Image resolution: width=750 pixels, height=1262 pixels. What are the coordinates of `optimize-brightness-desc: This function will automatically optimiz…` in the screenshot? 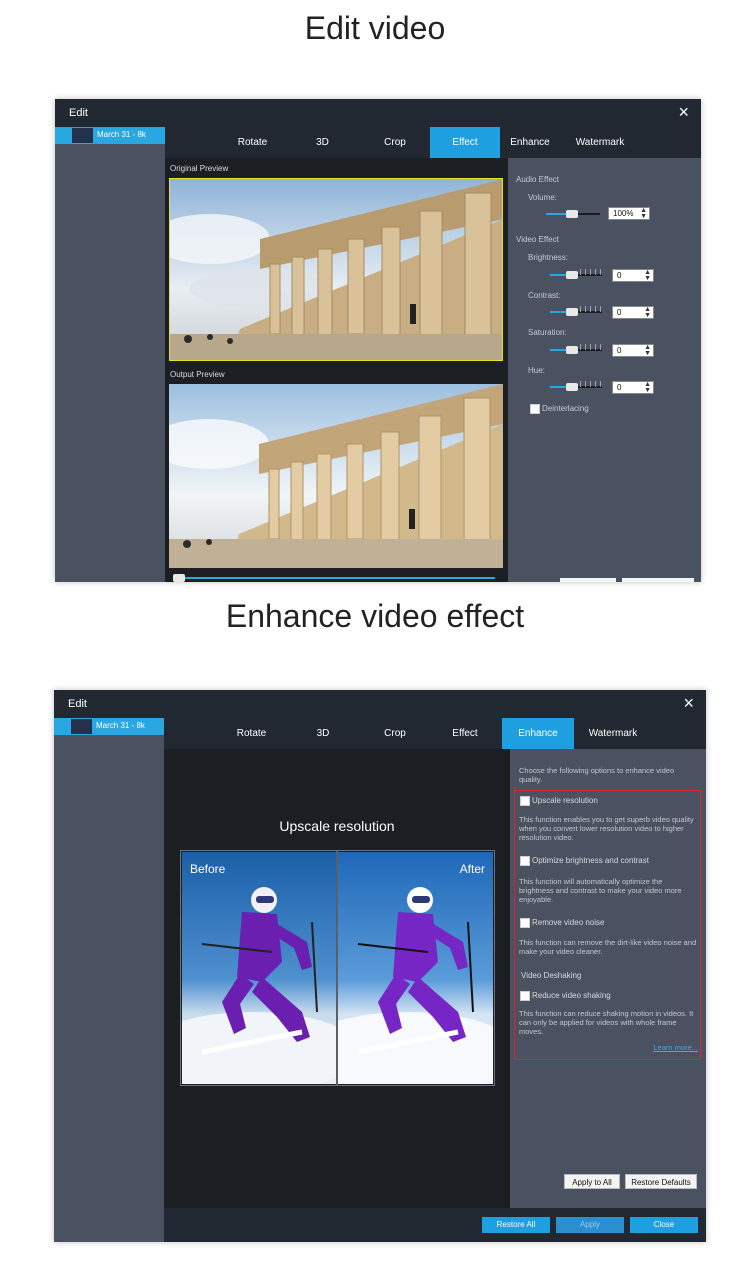 It's located at (600, 890).